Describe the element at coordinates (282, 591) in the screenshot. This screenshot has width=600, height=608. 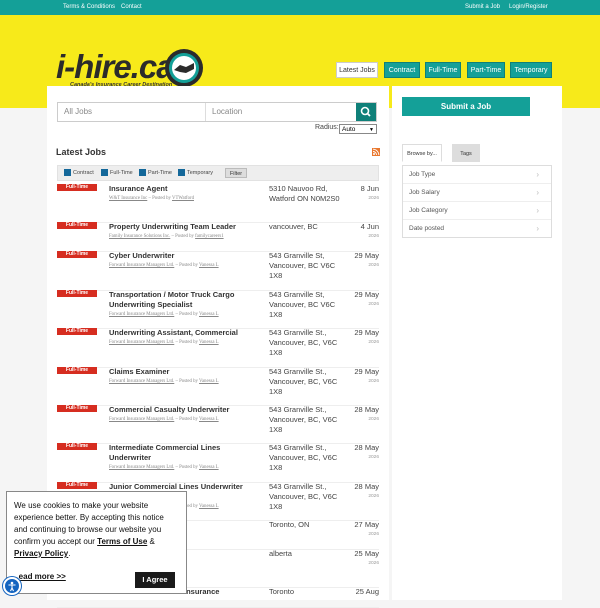
I see `job-location: Toronto` at that location.